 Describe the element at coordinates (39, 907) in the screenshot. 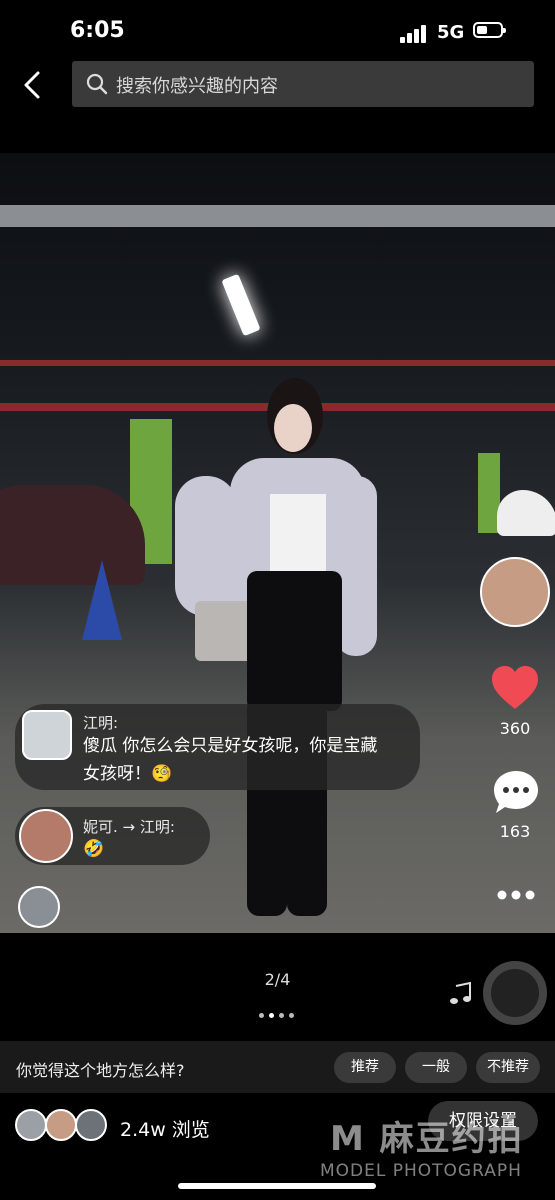

I see `avatar-commenter` at that location.